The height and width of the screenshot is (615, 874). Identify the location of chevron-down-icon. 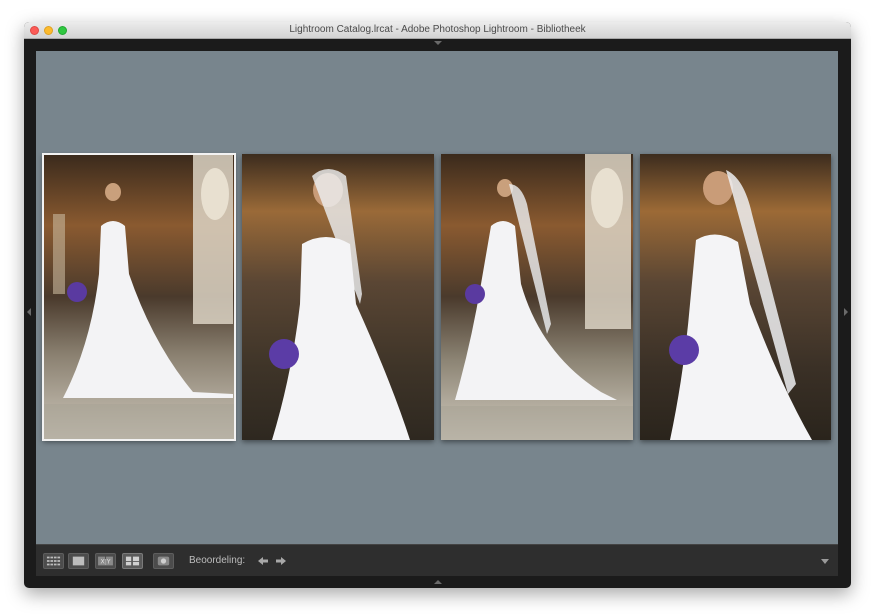
(825, 561).